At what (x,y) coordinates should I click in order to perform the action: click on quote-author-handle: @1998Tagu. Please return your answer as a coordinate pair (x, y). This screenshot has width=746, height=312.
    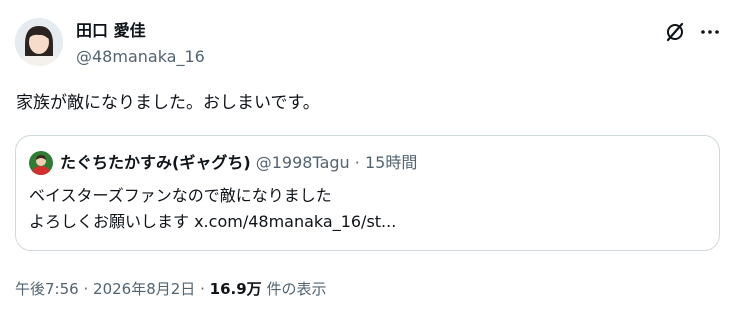
    Looking at the image, I should click on (303, 162).